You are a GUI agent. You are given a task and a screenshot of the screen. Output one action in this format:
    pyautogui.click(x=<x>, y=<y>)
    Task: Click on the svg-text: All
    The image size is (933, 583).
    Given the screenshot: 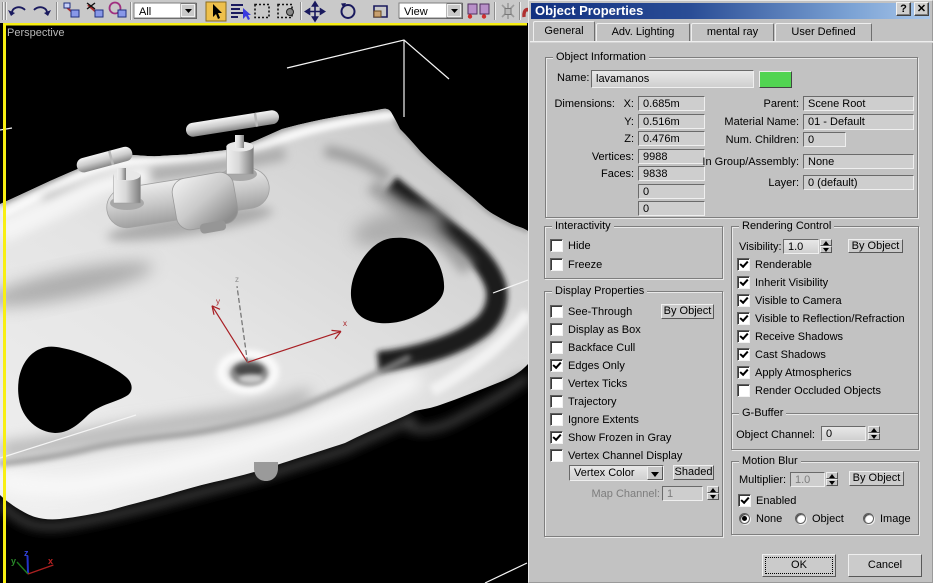 What is the action you would take?
    pyautogui.click(x=145, y=12)
    